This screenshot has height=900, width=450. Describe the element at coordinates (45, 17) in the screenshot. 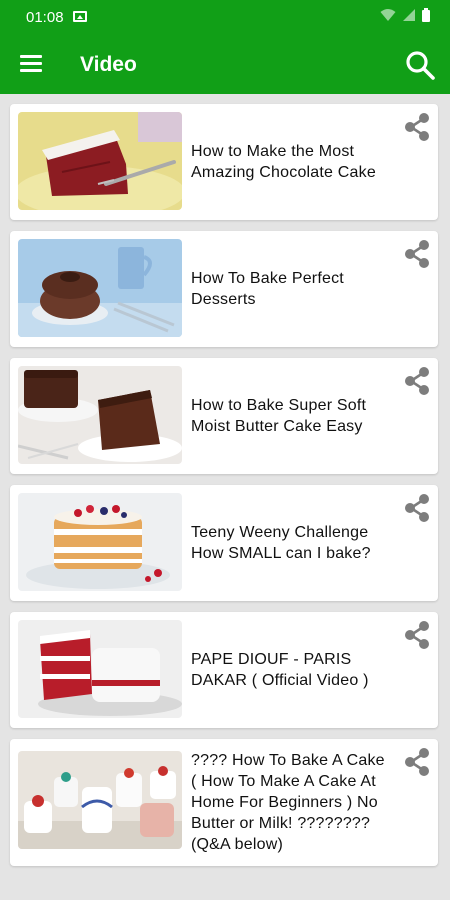

I see `status-time: 01:08` at that location.